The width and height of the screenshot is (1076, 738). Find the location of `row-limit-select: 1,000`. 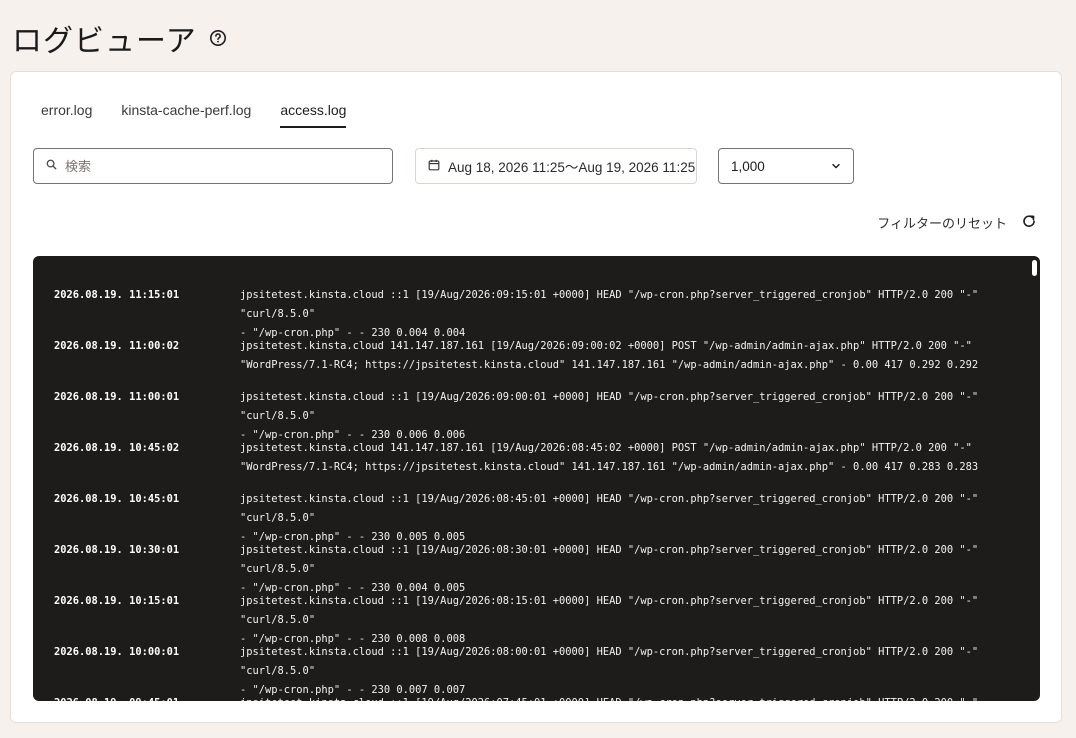

row-limit-select: 1,000 is located at coordinates (786, 166).